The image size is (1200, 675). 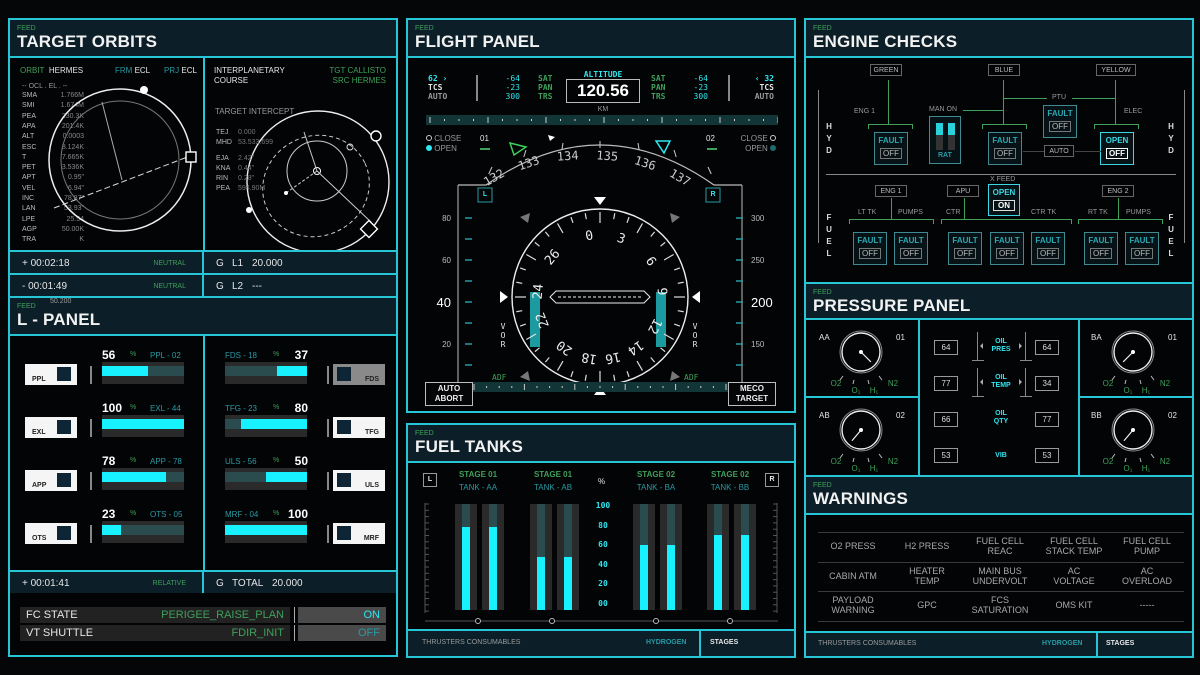 I want to click on switch-mrf: MRF, so click(x=359, y=533).